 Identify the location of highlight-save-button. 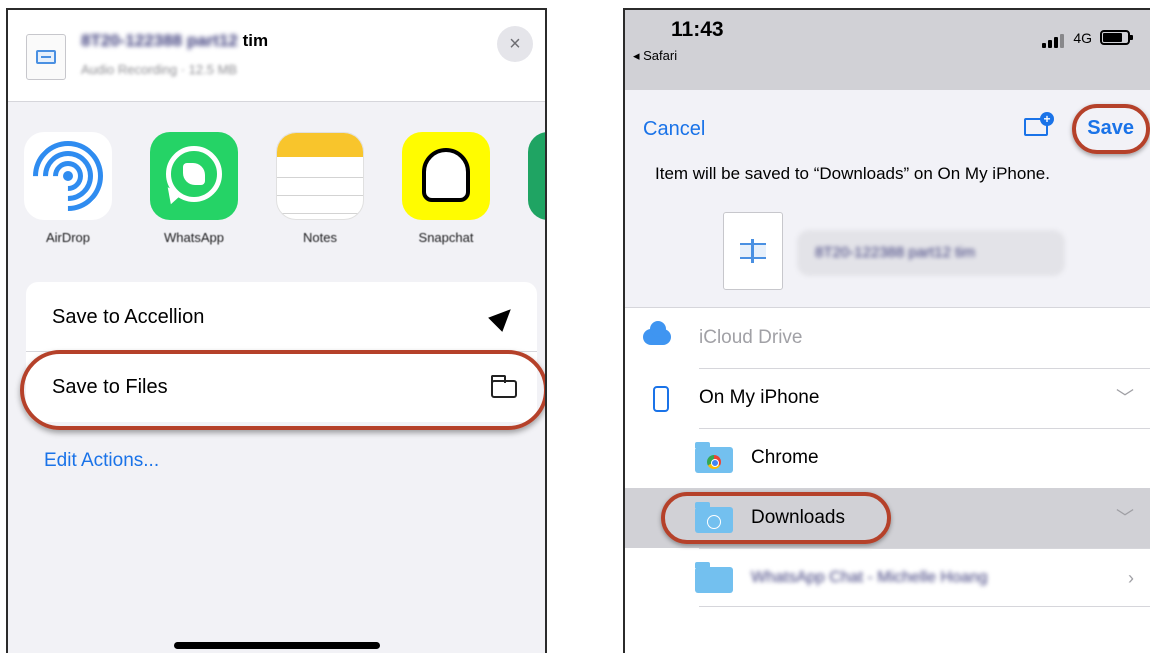
(1111, 129).